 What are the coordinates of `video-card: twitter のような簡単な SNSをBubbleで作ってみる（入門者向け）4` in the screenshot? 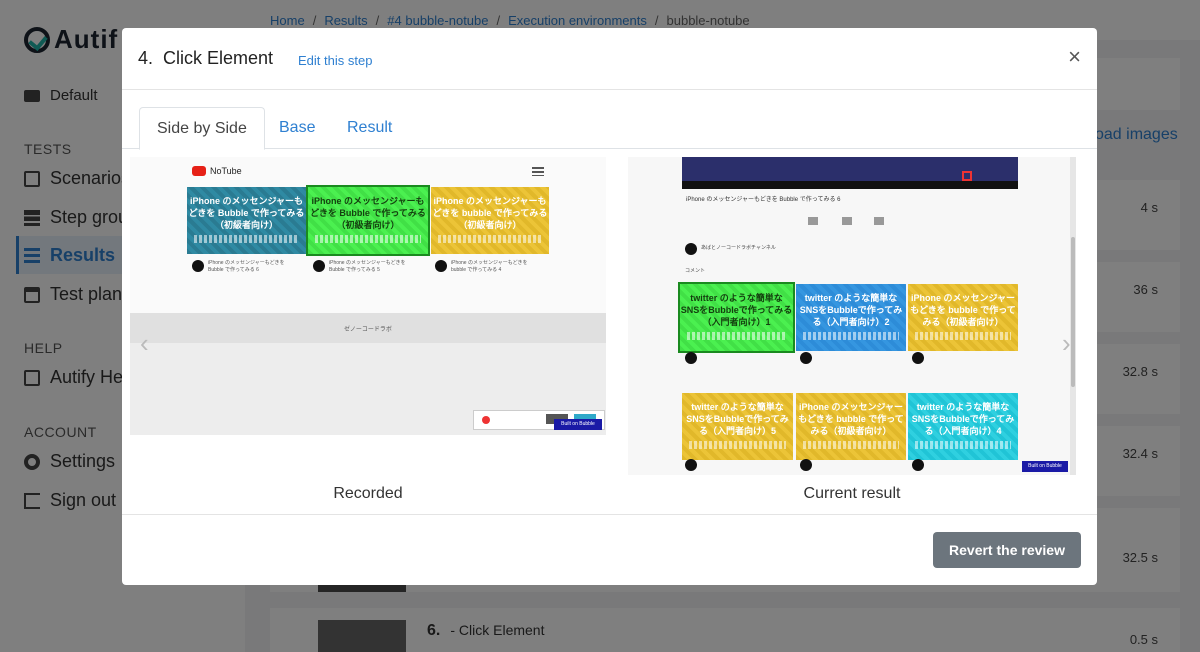 It's located at (963, 426).